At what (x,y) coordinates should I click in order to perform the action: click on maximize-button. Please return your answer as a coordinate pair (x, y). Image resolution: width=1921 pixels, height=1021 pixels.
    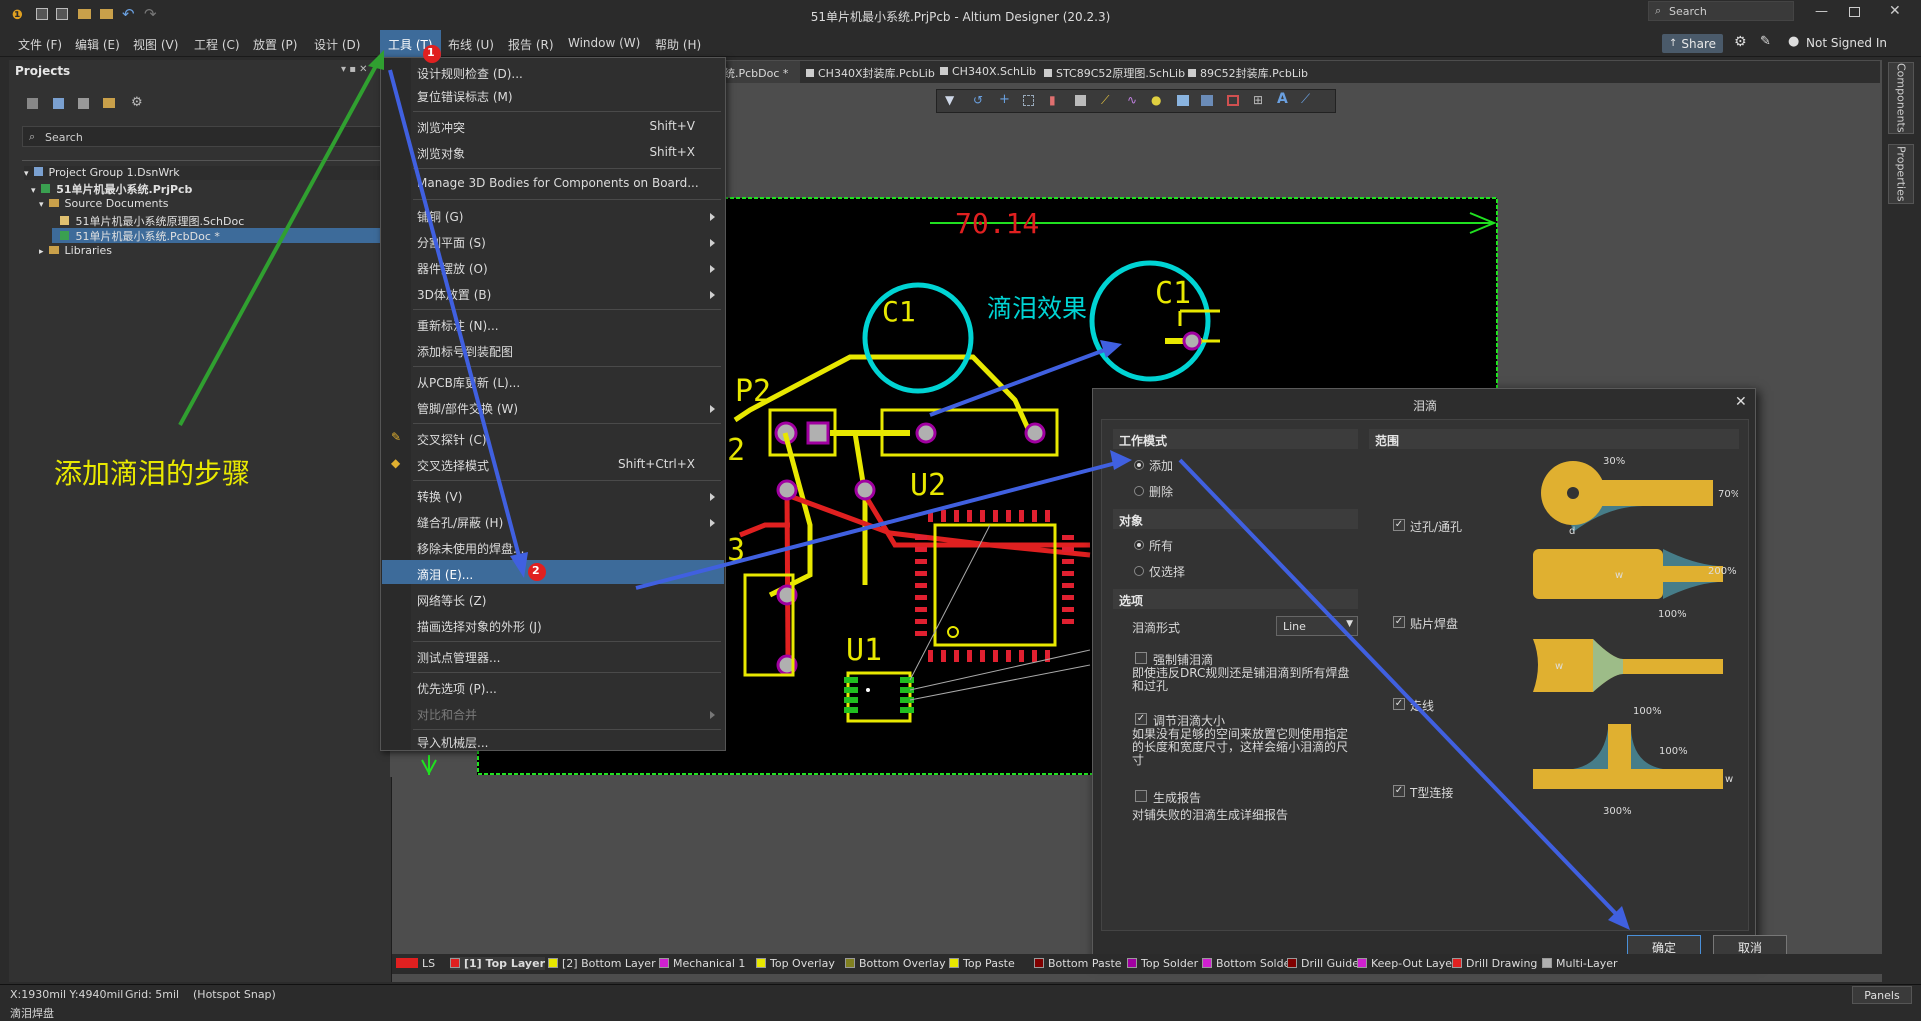
    Looking at the image, I should click on (1854, 12).